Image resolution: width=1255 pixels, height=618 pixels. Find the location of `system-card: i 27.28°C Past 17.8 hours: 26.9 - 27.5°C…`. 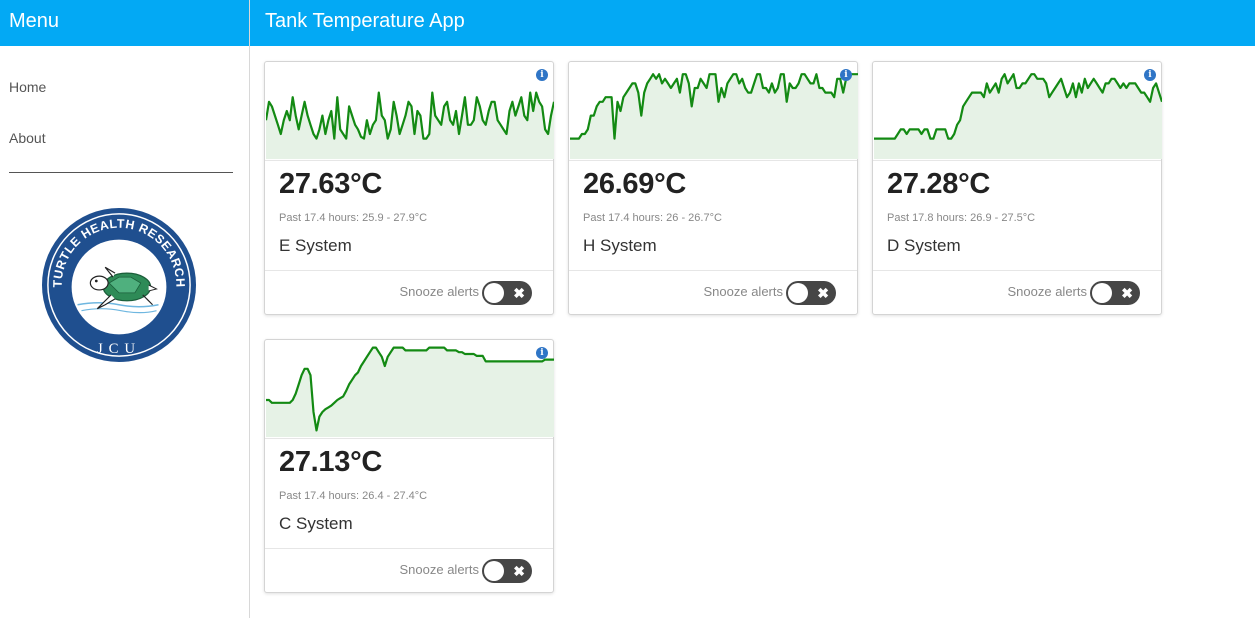

system-card: i 27.28°C Past 17.8 hours: 26.9 - 27.5°C… is located at coordinates (1017, 188).